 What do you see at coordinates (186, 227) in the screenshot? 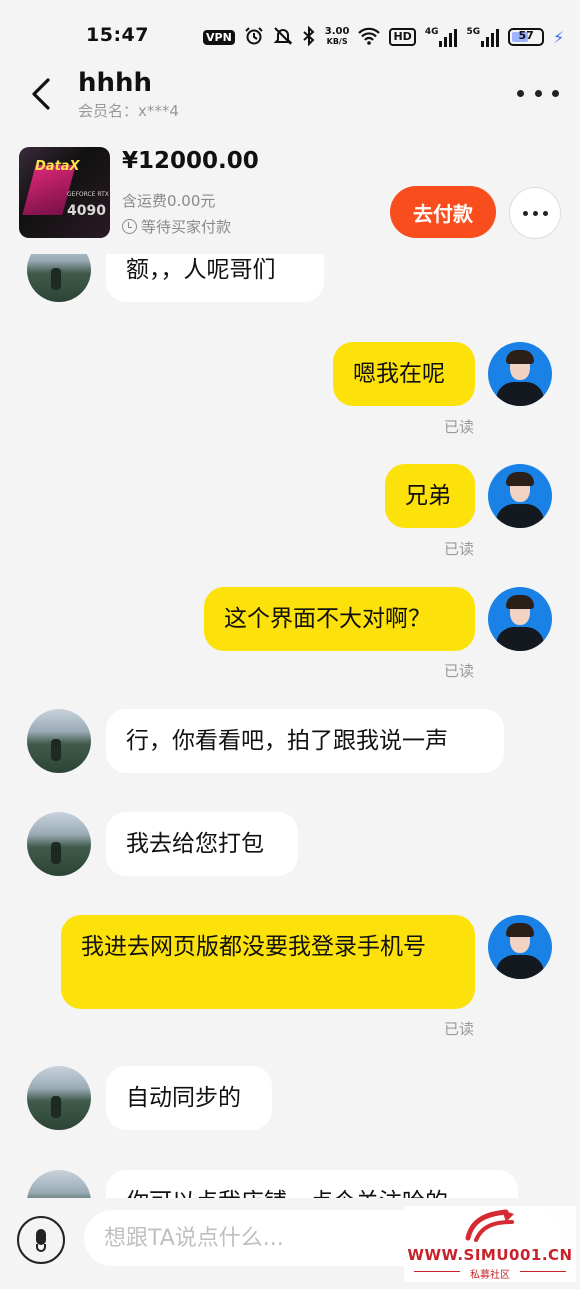
I see `order-status-text: 等待买家付款` at bounding box center [186, 227].